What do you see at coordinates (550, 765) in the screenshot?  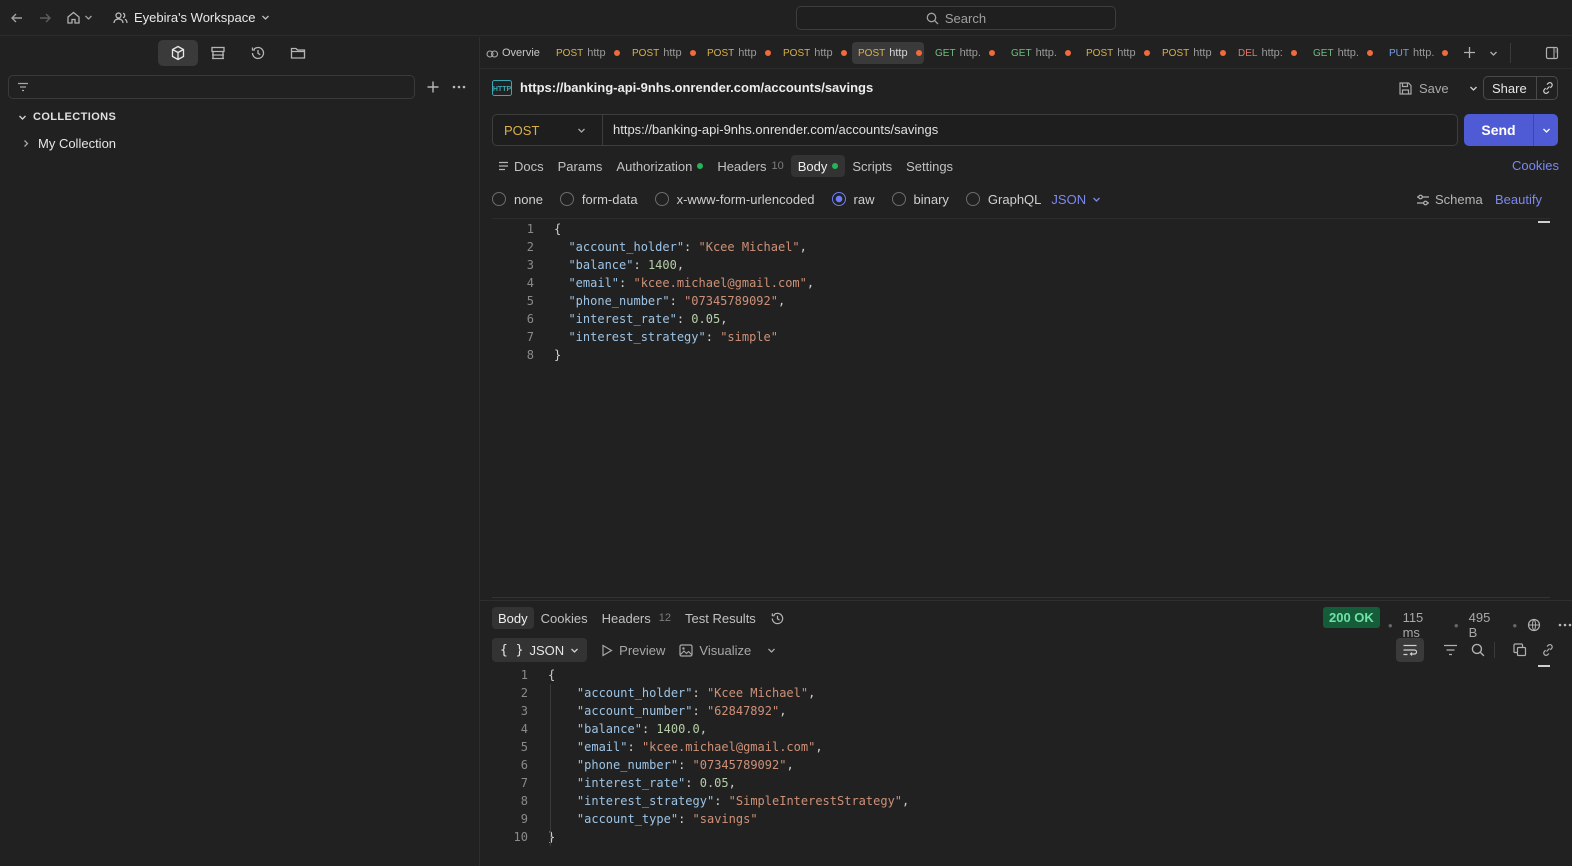 I see `indent-guide` at bounding box center [550, 765].